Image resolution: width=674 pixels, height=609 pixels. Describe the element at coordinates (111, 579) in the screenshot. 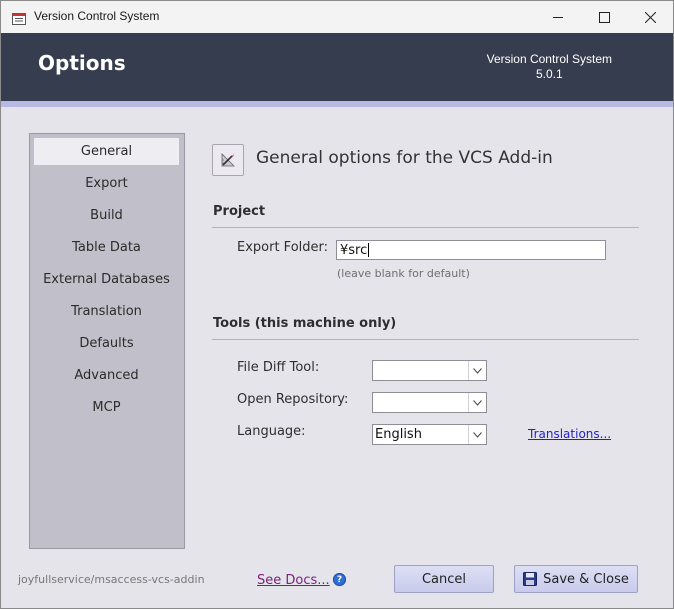

I see `repo-name: joyfullservice/msaccess-vcs-addin` at that location.